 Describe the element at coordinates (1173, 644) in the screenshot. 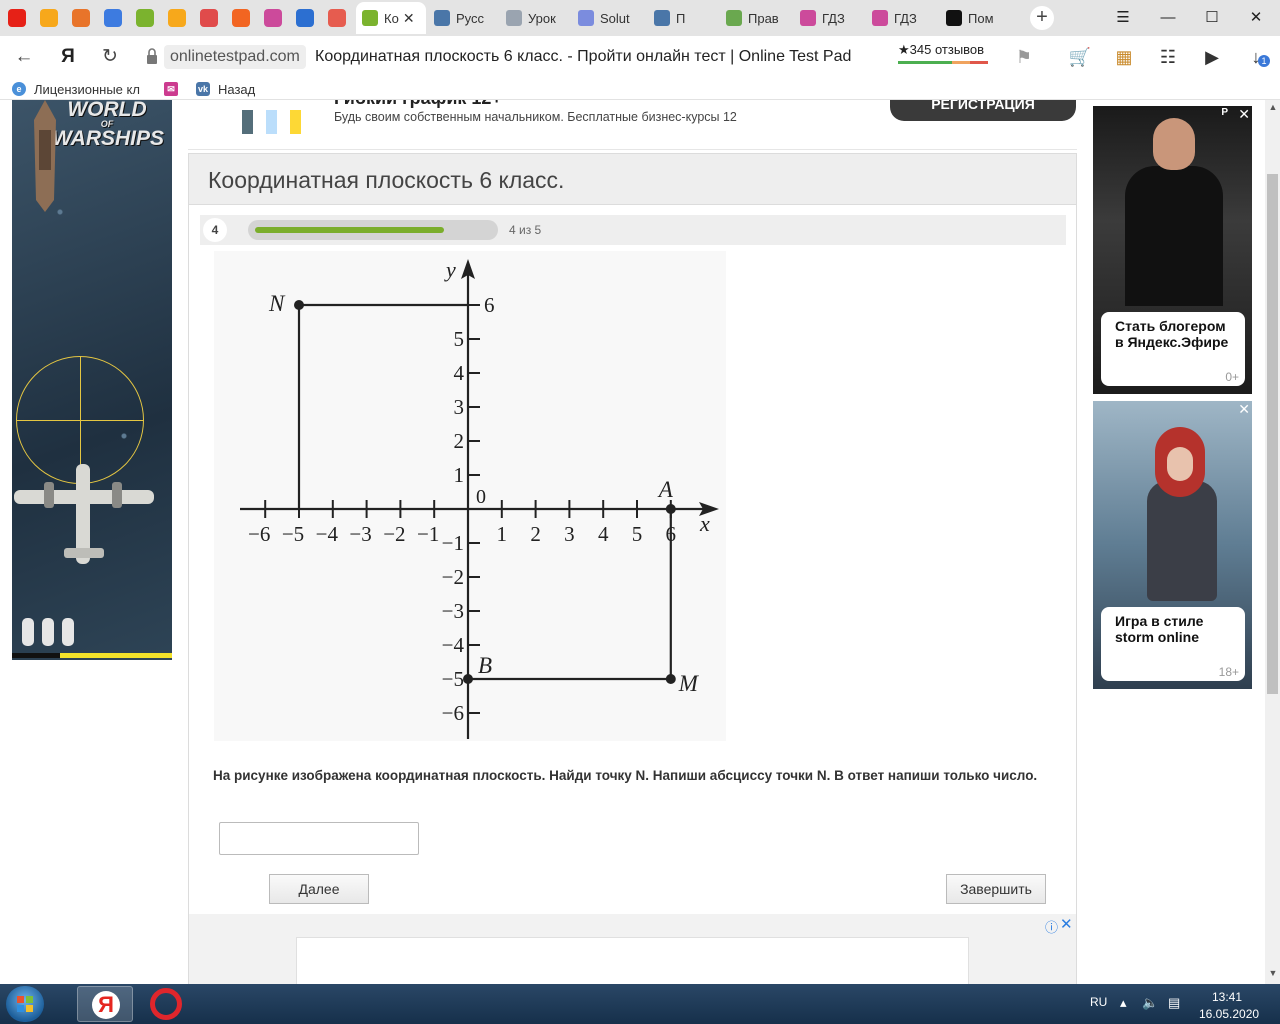

I see `ad-card: Игра в стиле storm online 18+` at that location.